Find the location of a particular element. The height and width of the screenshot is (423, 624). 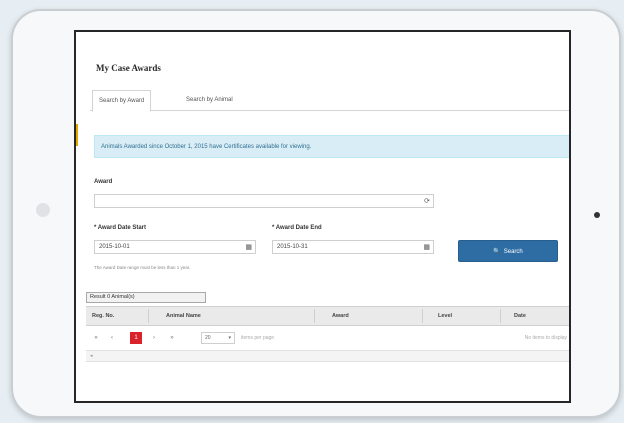

date-end-label: * Award Date End is located at coordinates (297, 228).